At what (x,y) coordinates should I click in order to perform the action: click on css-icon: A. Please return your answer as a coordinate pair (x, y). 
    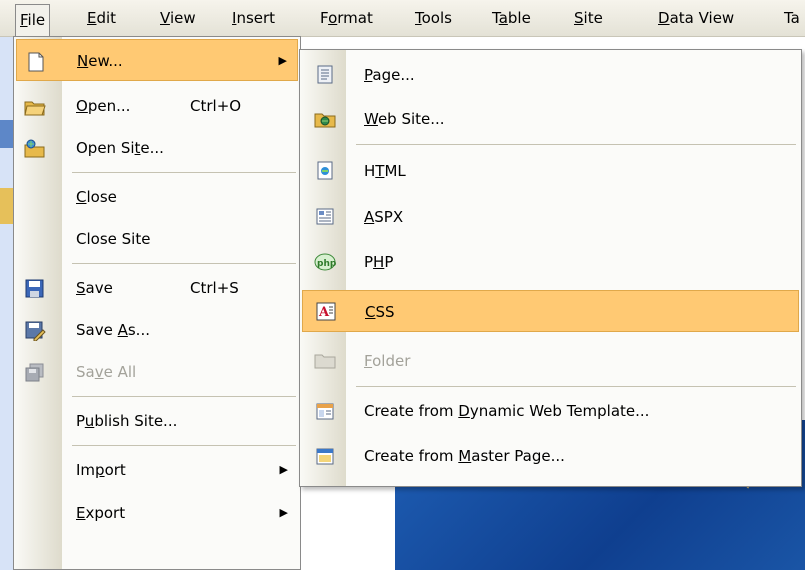
    Looking at the image, I should click on (326, 312).